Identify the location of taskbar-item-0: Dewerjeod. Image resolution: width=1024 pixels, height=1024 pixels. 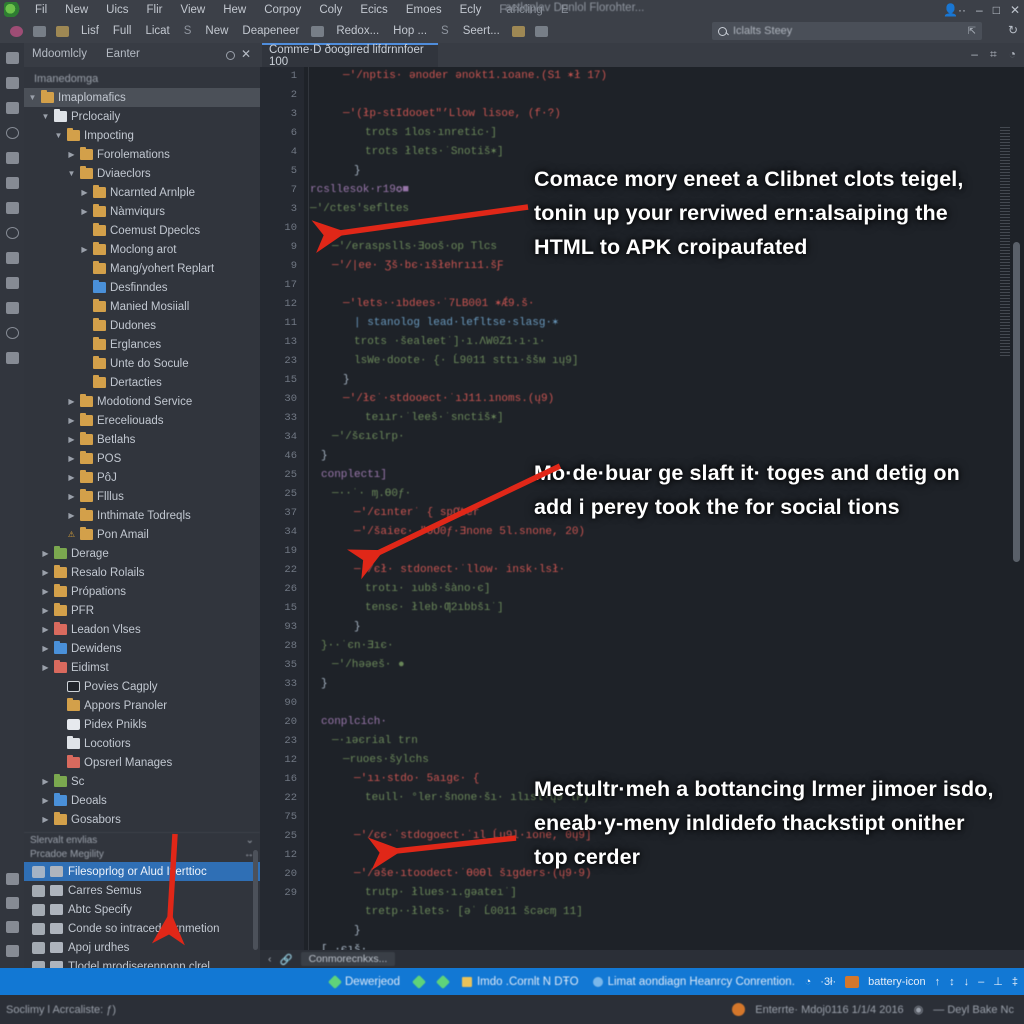
(363, 981).